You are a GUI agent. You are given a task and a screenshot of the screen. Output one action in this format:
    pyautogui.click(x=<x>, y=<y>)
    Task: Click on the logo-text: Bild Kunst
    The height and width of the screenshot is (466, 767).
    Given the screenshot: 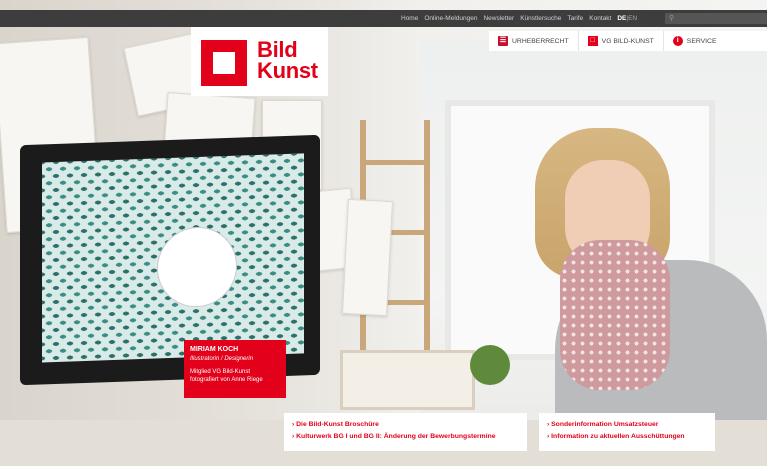 What is the action you would take?
    pyautogui.click(x=287, y=60)
    